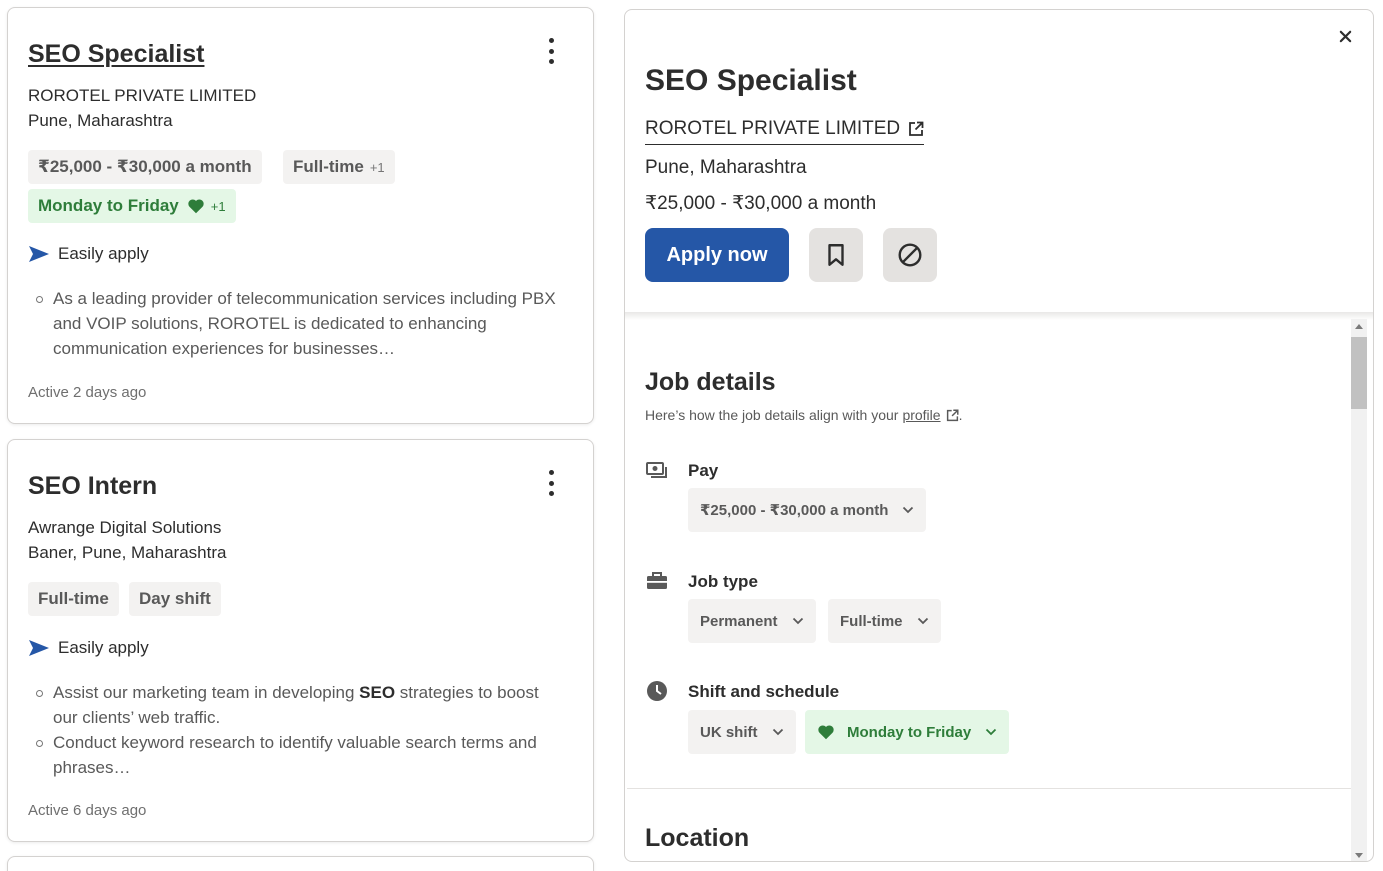 Image resolution: width=1383 pixels, height=871 pixels. I want to click on job-card, so click(300, 863).